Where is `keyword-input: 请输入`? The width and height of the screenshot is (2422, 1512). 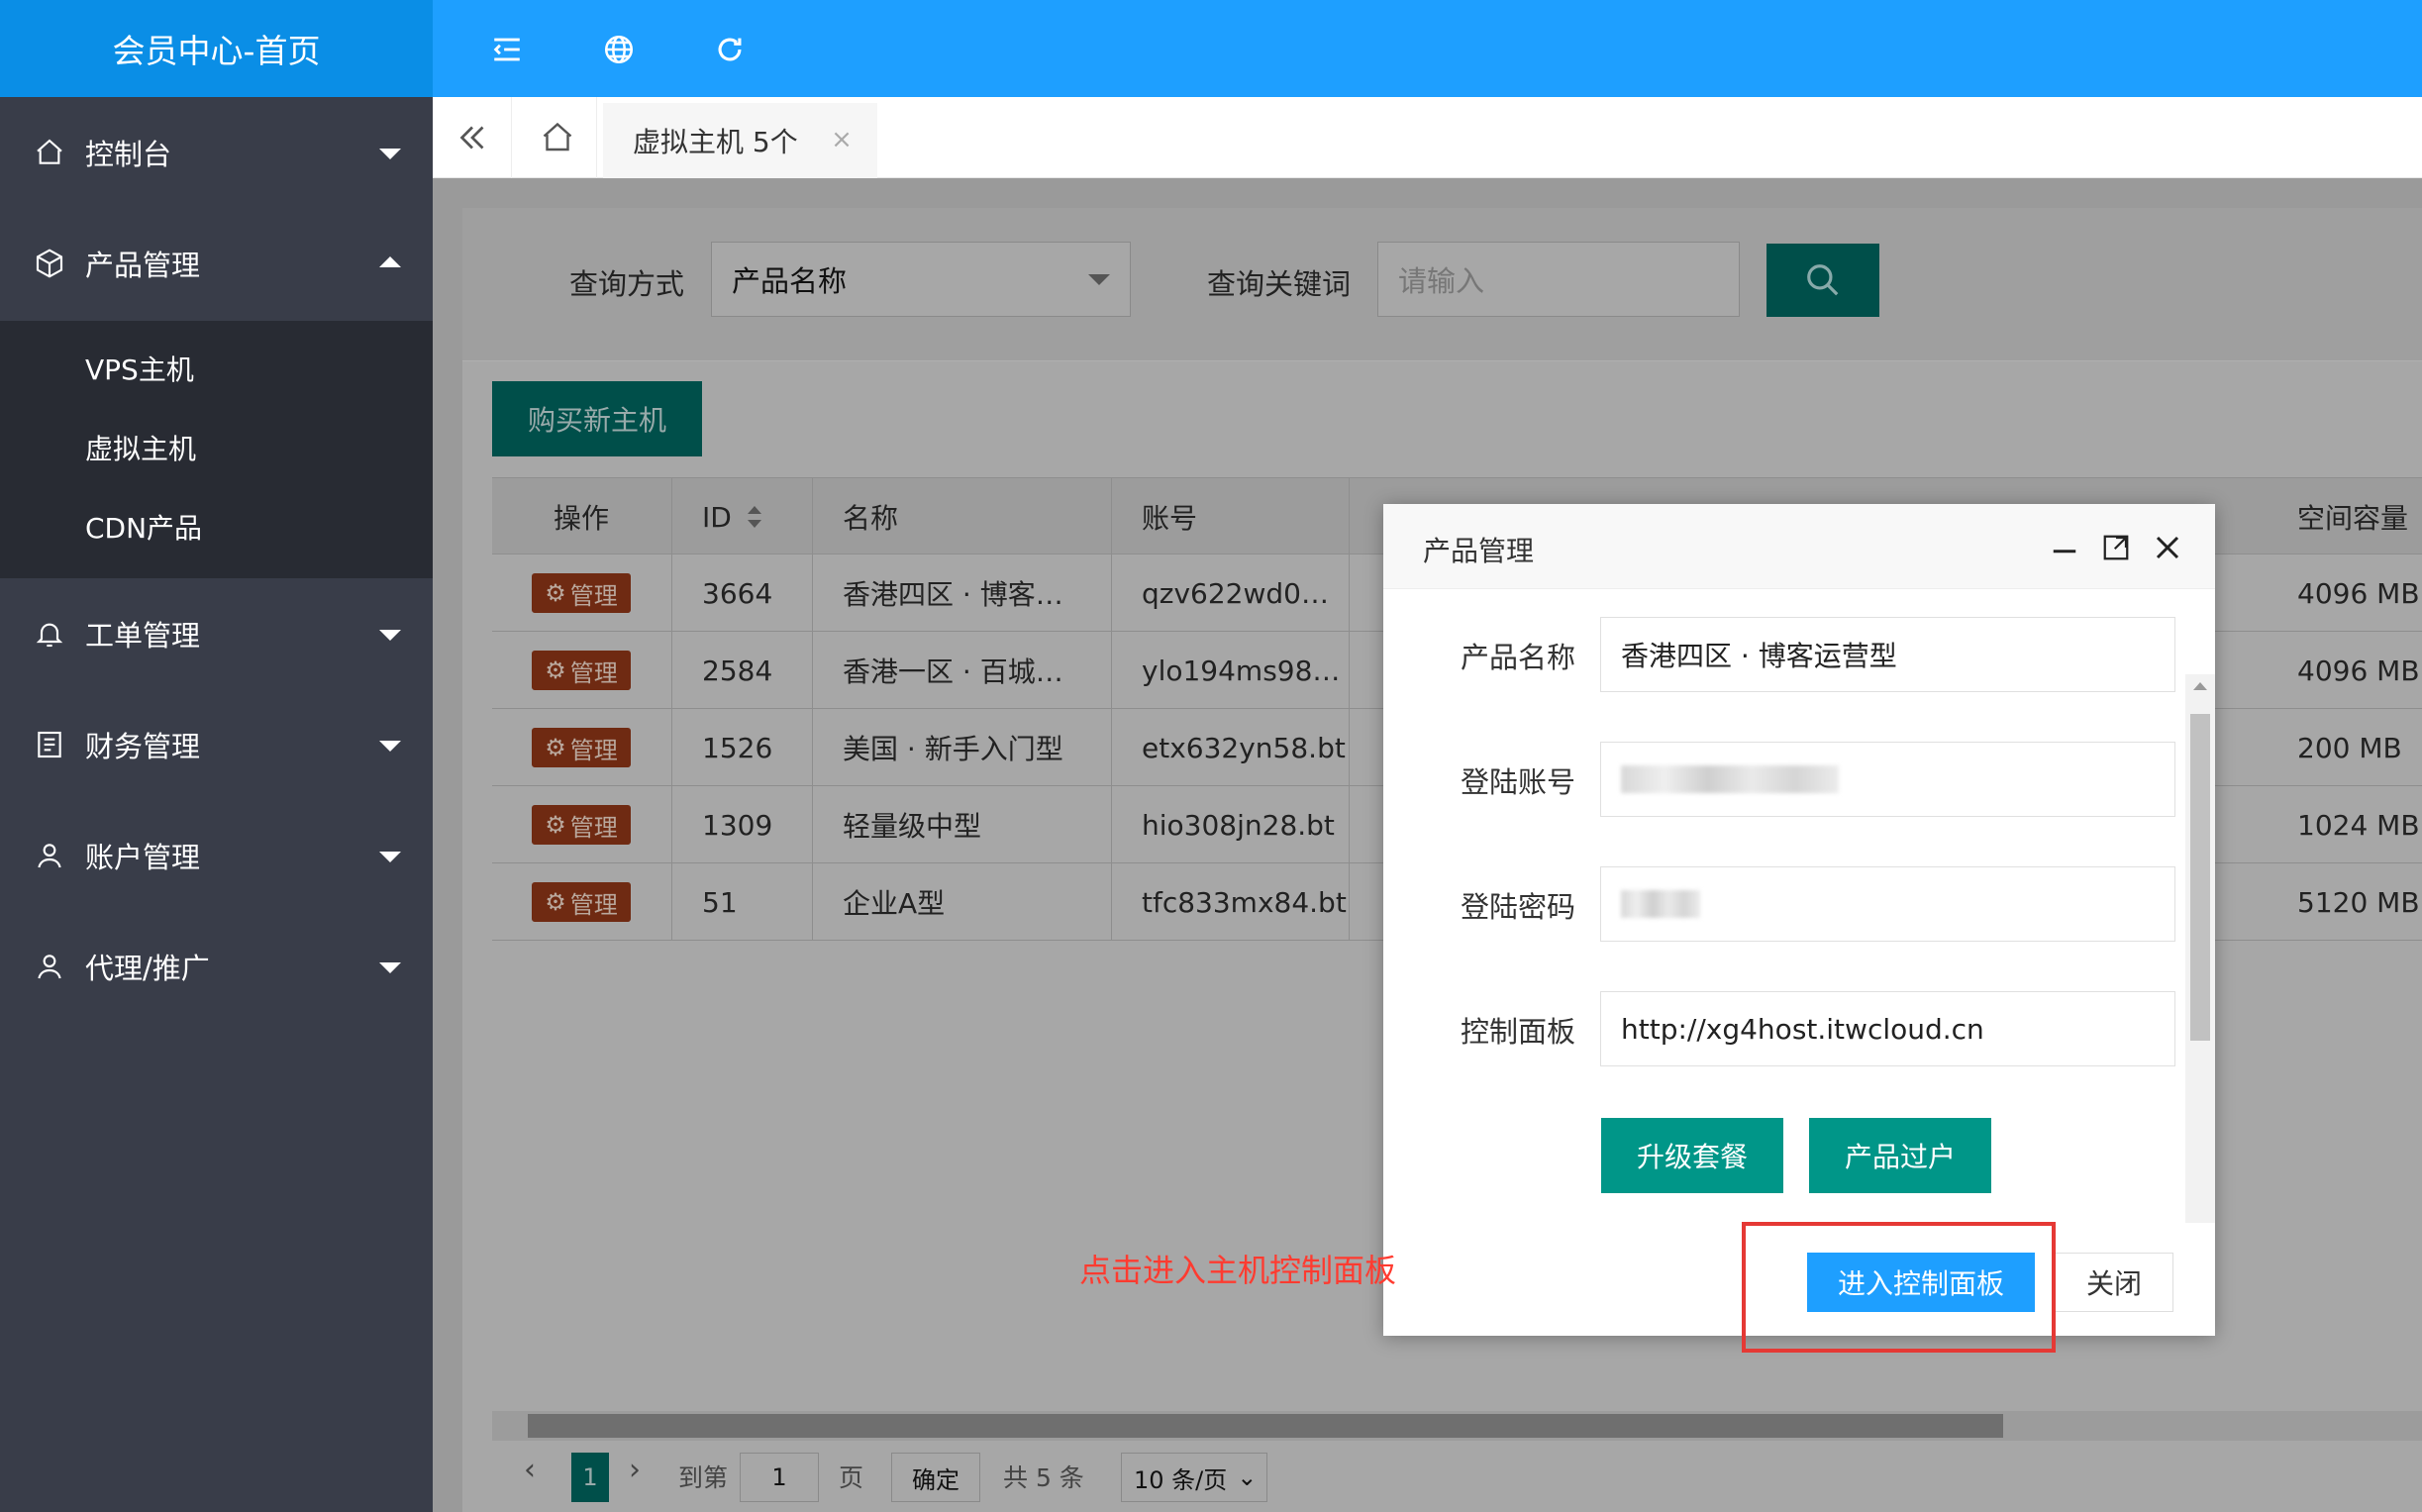
keyword-input: 请输入 is located at coordinates (1559, 279).